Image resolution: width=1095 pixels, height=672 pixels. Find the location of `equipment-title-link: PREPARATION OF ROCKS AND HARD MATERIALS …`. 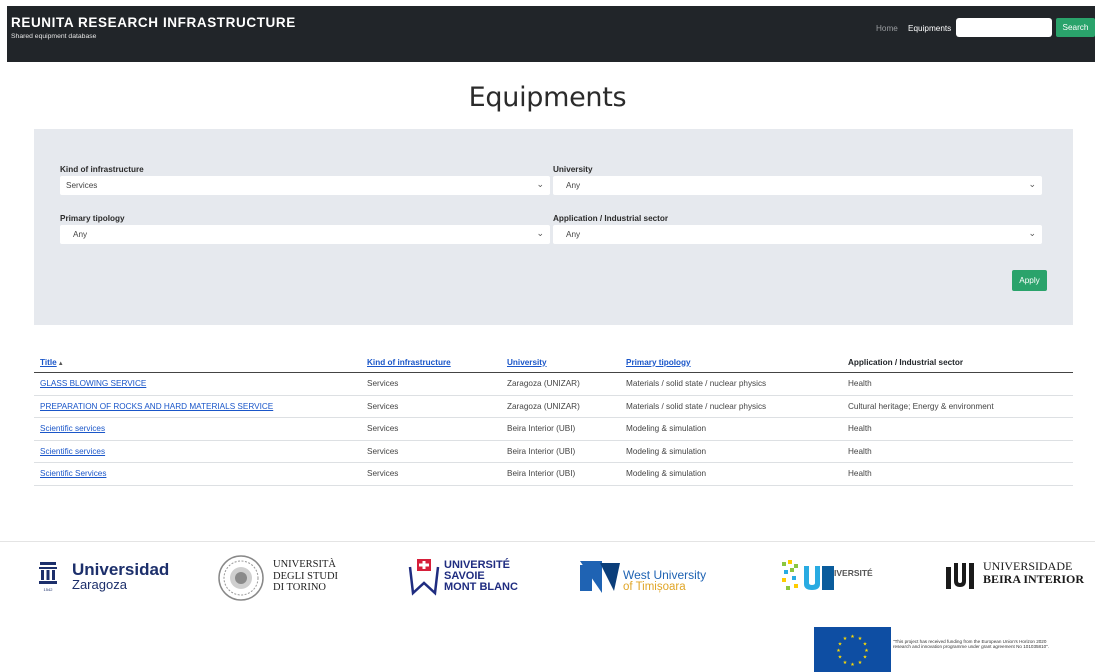

equipment-title-link: PREPARATION OF ROCKS AND HARD MATERIALS … is located at coordinates (156, 406).